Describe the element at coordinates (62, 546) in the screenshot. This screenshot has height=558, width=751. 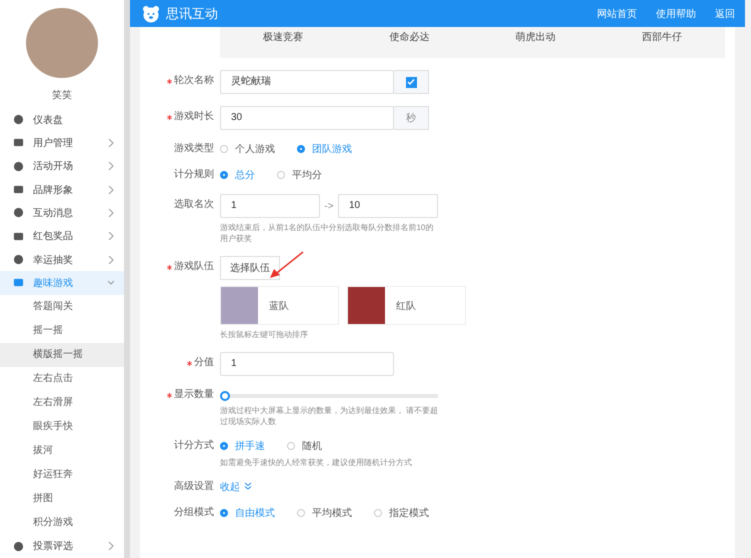
I see `sidebar-item: 投票评选` at that location.